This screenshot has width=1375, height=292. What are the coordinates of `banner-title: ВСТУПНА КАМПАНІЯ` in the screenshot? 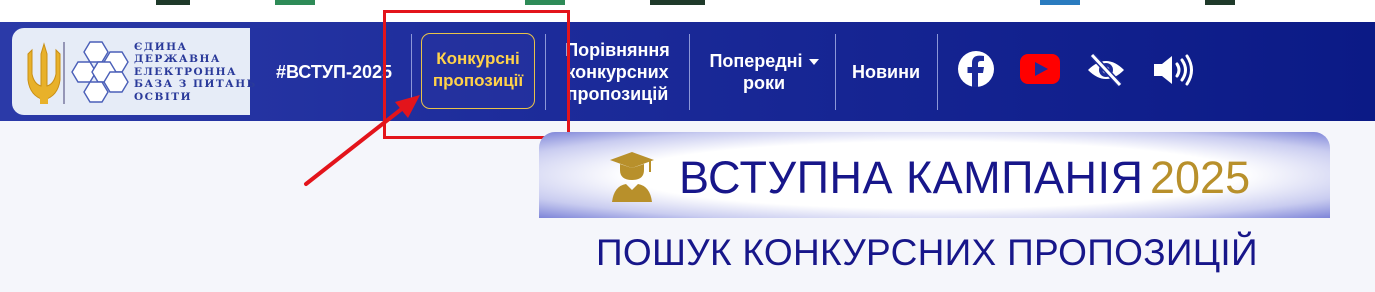 It's located at (911, 177).